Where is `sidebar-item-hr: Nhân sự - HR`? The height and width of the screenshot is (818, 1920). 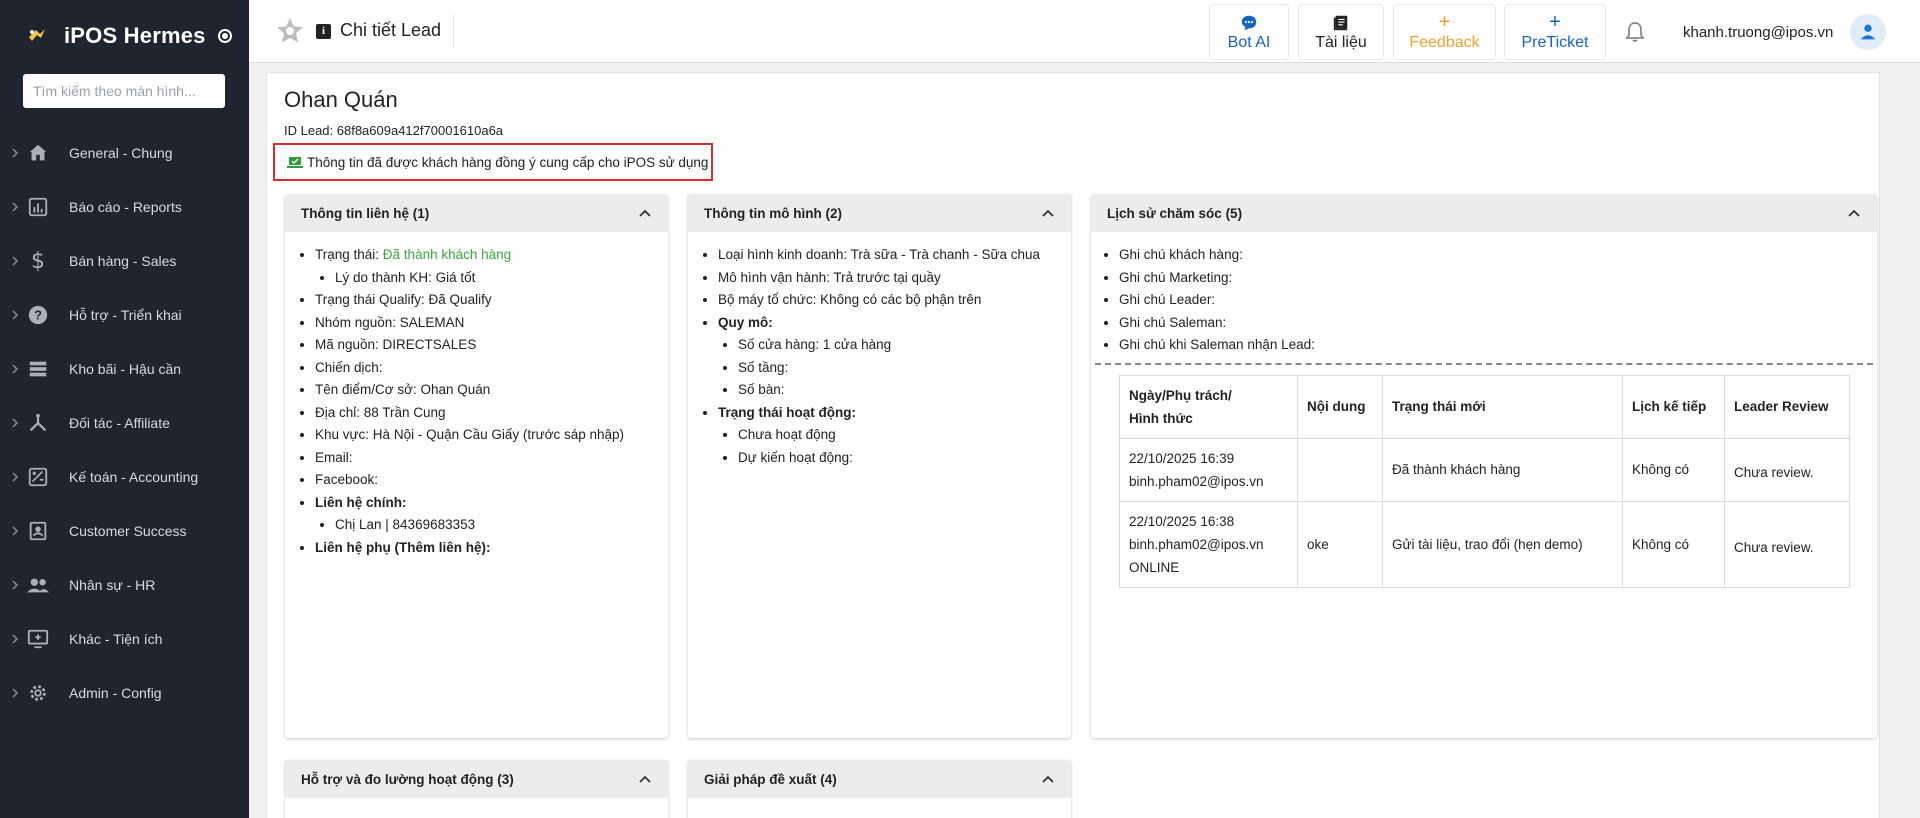 sidebar-item-hr: Nhân sự - HR is located at coordinates (124, 585).